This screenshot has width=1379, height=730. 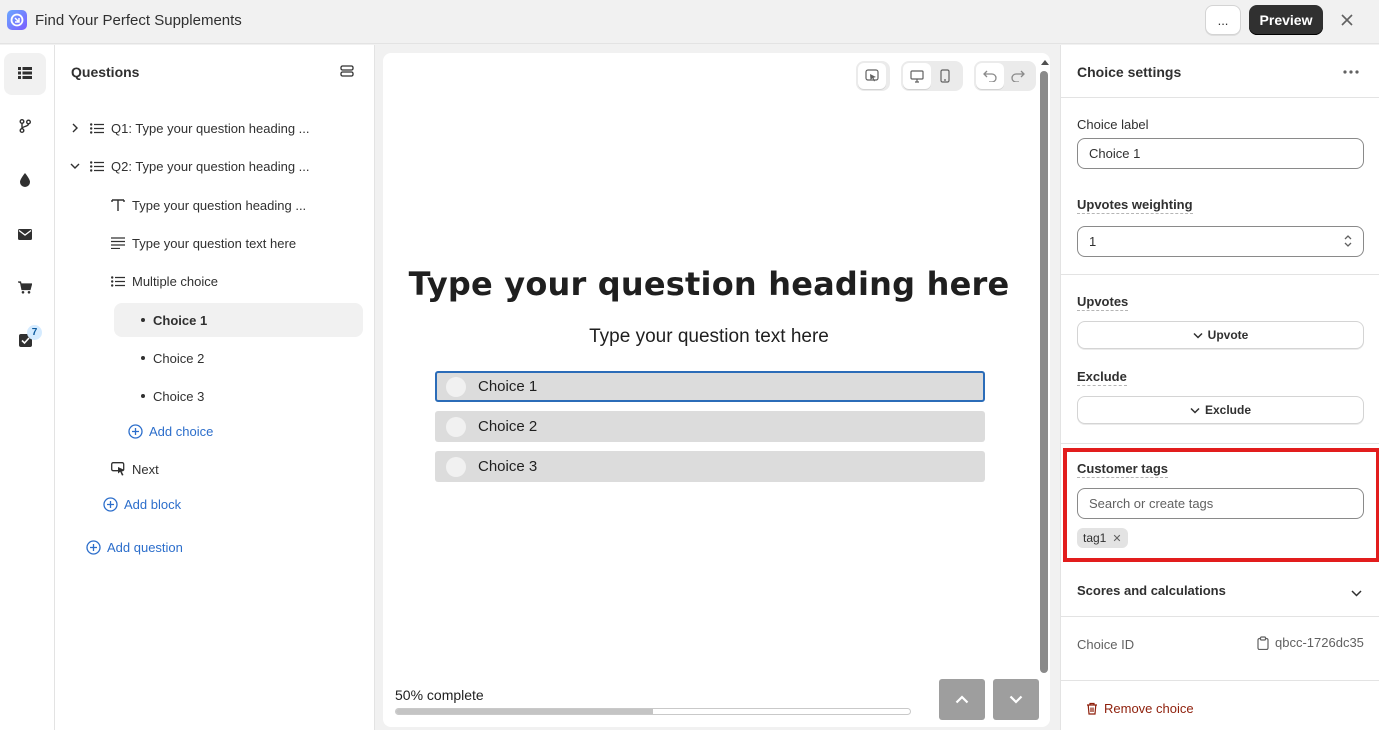 What do you see at coordinates (153, 504) in the screenshot?
I see `add-block-label: Add block` at bounding box center [153, 504].